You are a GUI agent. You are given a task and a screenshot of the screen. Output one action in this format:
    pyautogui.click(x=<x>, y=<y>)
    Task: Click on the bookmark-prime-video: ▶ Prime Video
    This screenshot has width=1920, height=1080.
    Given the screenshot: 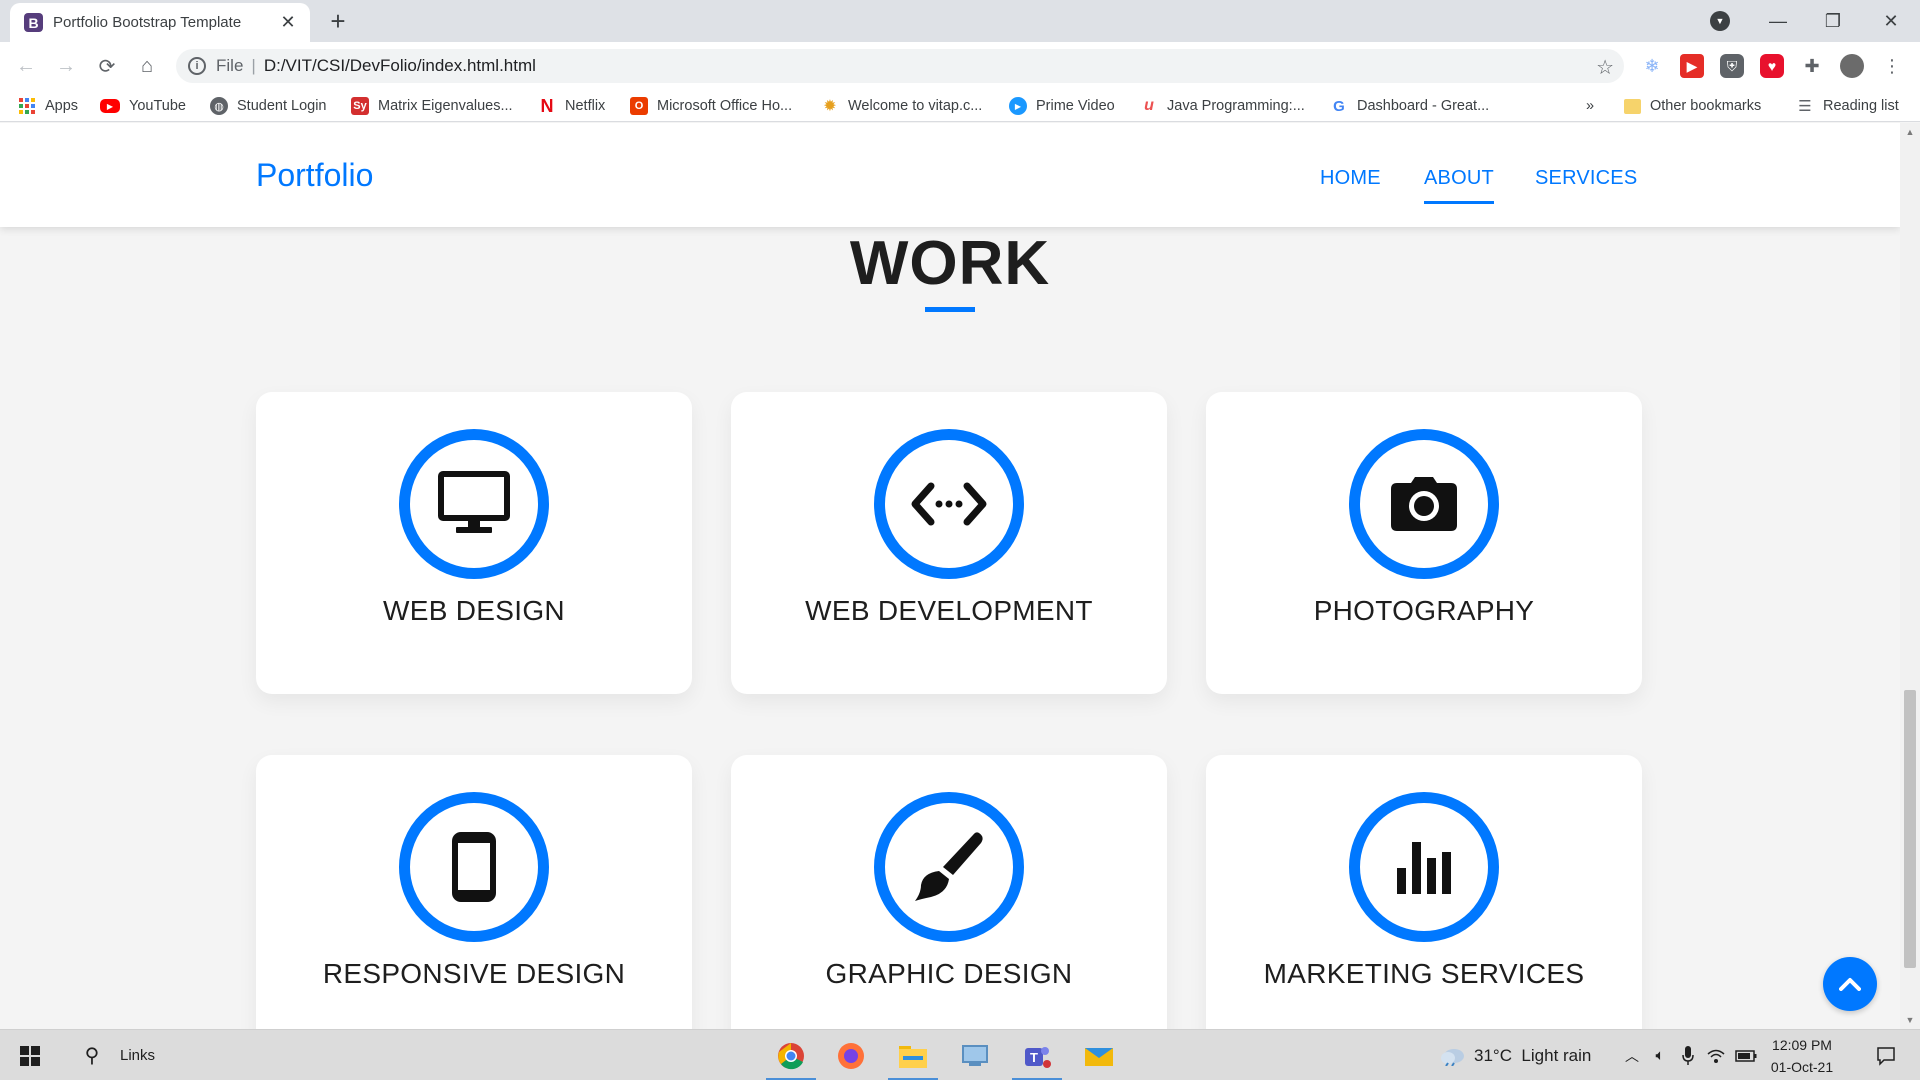 What is the action you would take?
    pyautogui.click(x=1062, y=106)
    